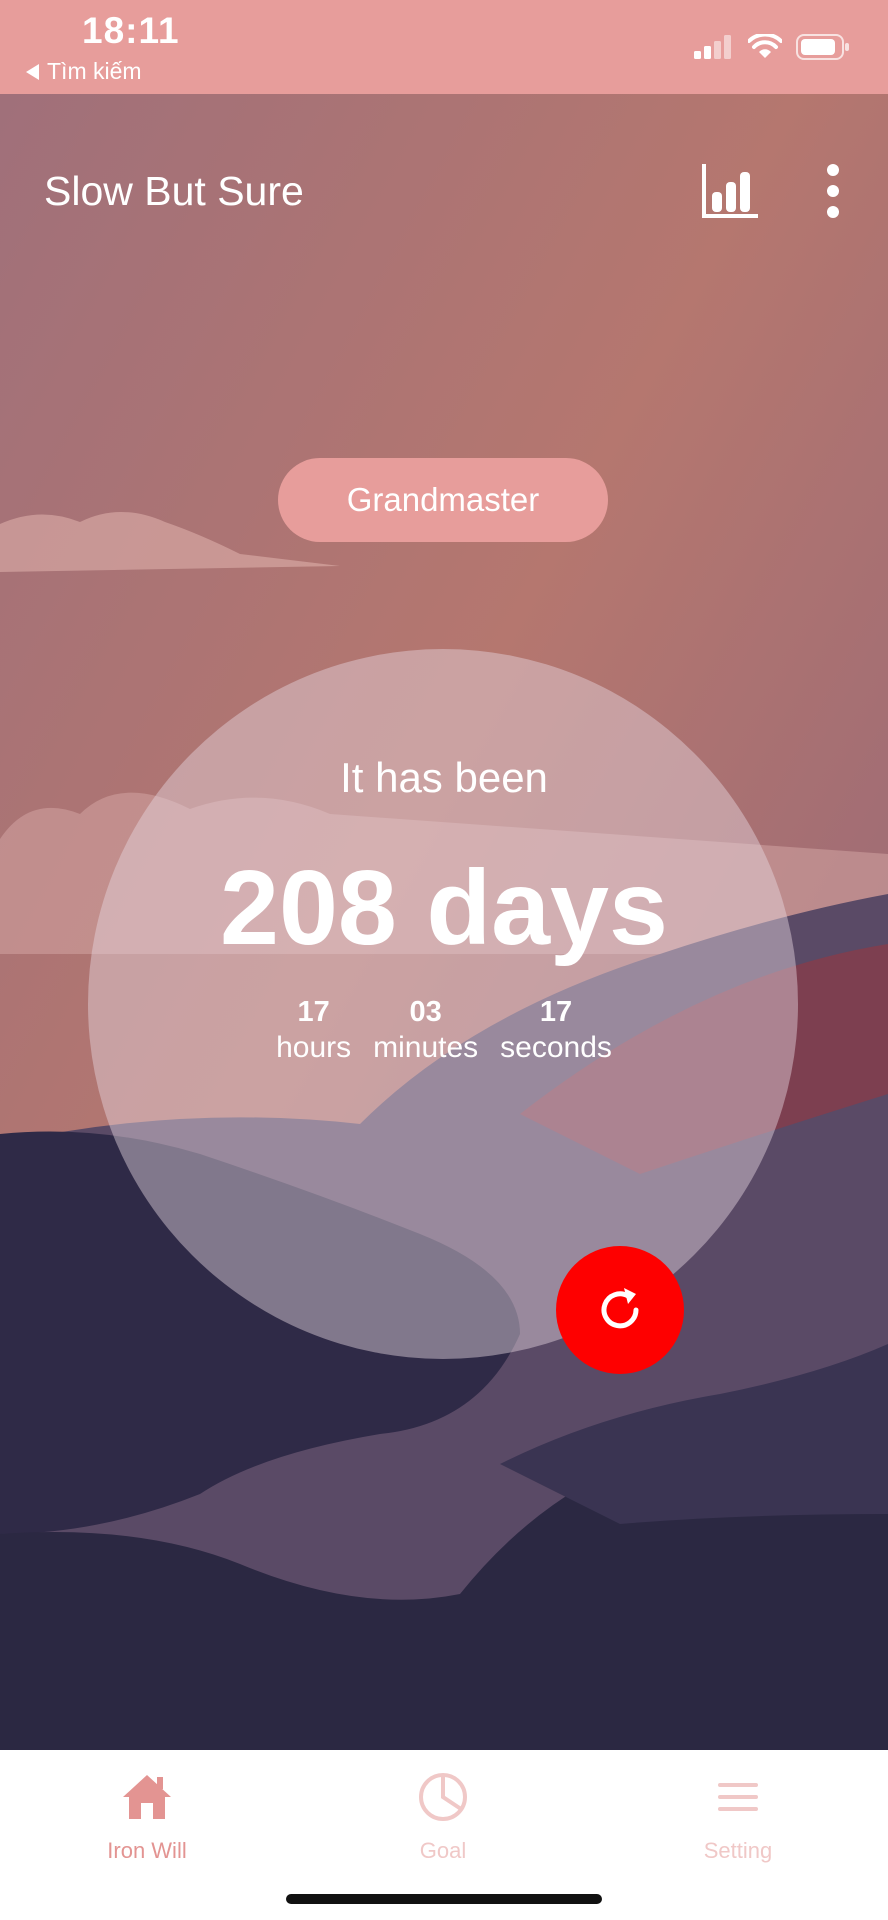 Image resolution: width=888 pixels, height=1920 pixels. I want to click on hours-unit: 17 hours, so click(313, 1030).